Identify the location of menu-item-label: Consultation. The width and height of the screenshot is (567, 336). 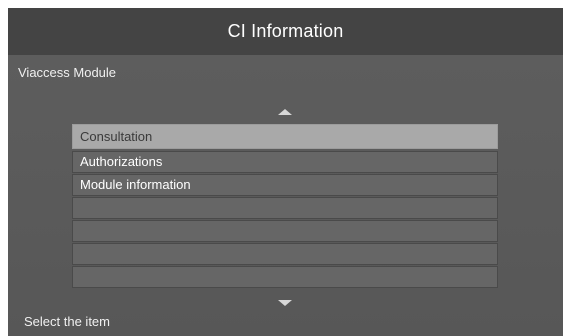
(116, 136).